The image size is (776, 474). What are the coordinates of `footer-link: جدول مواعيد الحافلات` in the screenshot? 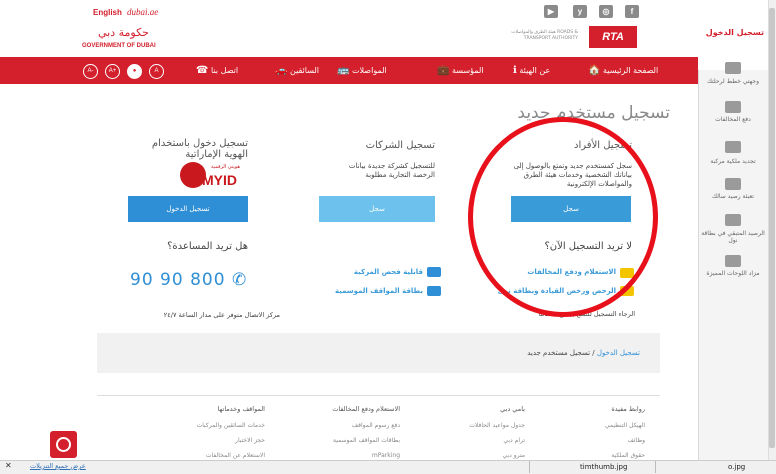 It's located at (482, 425).